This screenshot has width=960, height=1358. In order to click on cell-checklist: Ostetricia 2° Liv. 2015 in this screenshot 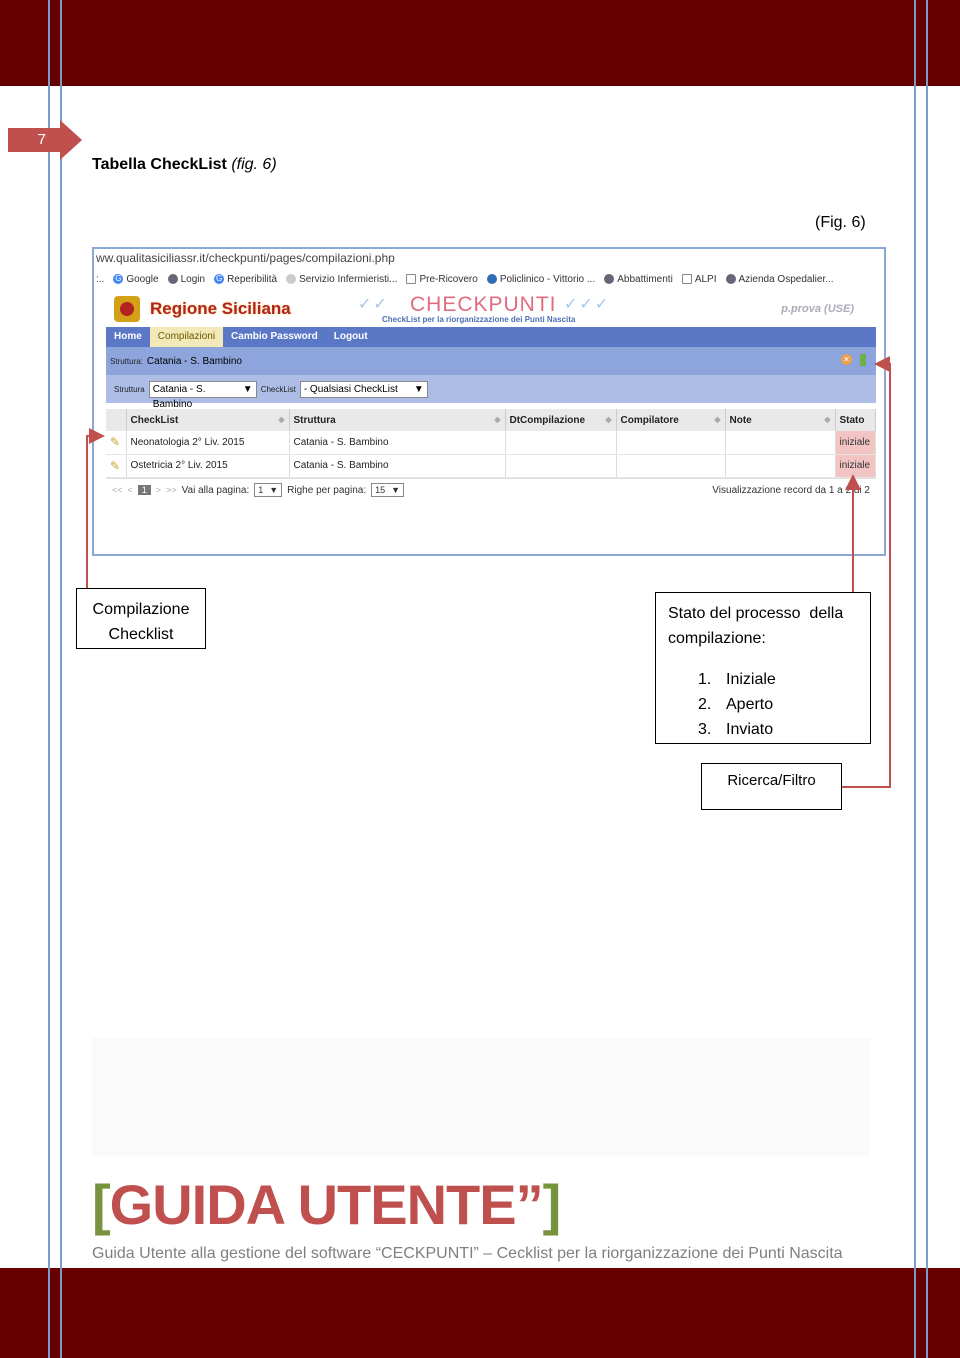, I will do `click(208, 466)`.